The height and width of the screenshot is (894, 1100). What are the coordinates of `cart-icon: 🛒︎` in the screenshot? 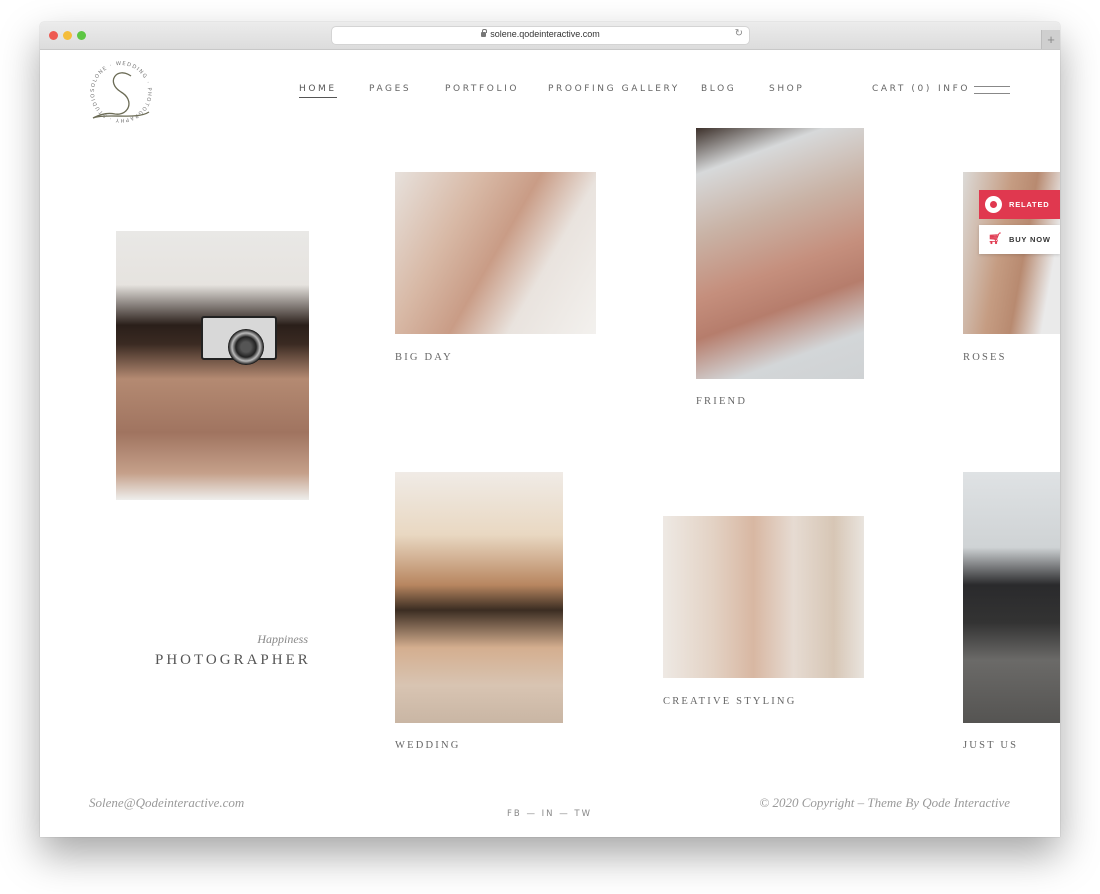 It's located at (995, 239).